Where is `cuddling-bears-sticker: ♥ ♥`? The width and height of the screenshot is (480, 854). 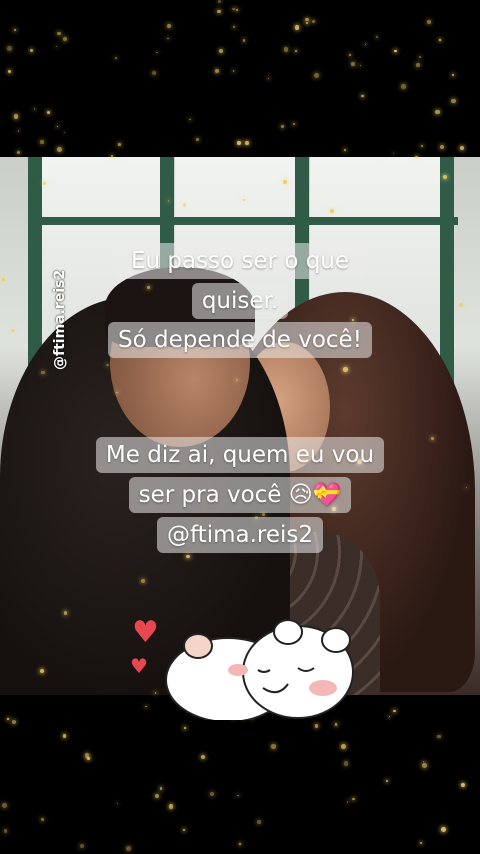
cuddling-bears-sticker: ♥ ♥ is located at coordinates (241, 665).